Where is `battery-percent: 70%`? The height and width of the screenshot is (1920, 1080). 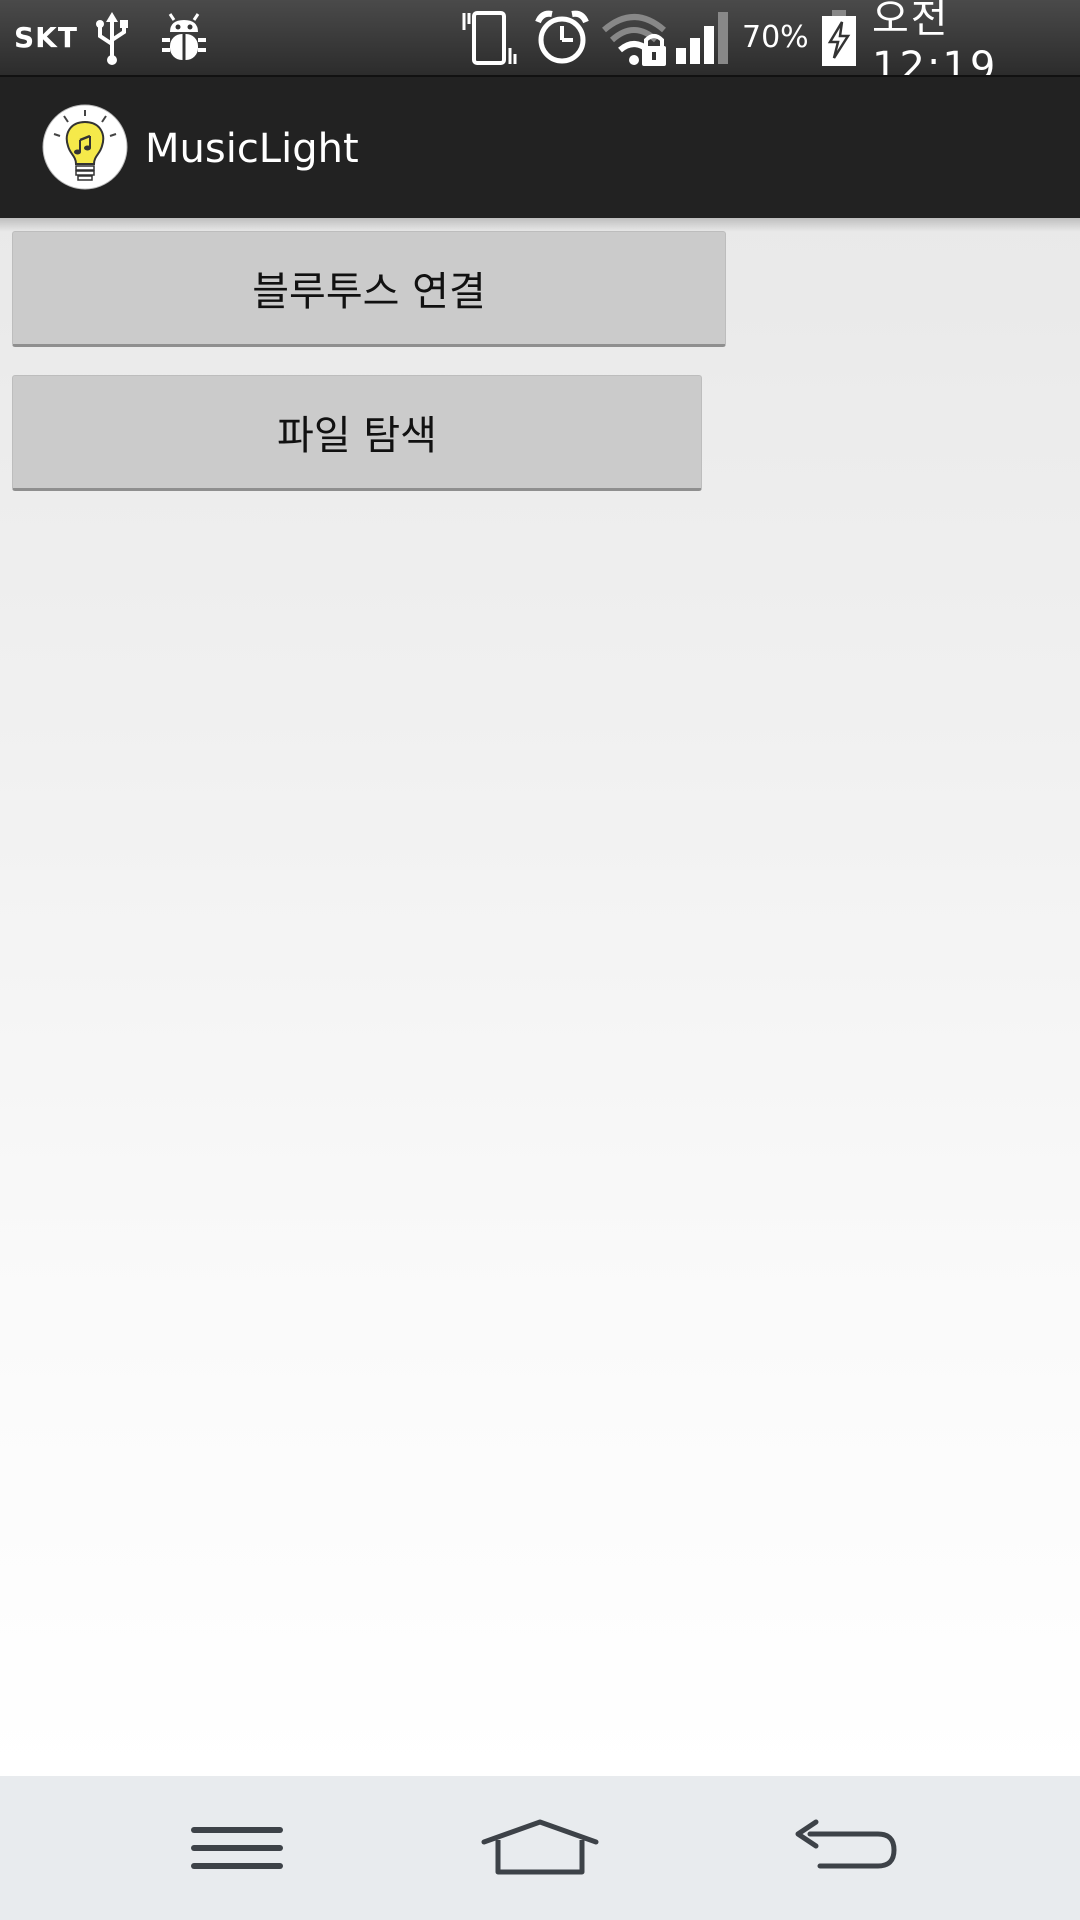 battery-percent: 70% is located at coordinates (775, 37).